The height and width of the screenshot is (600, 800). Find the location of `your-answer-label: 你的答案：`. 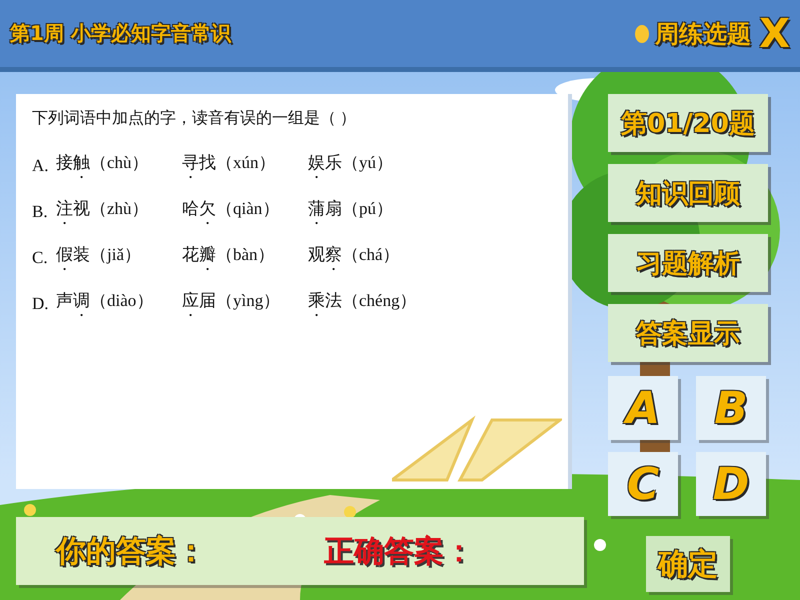

your-answer-label: 你的答案： is located at coordinates (131, 551).